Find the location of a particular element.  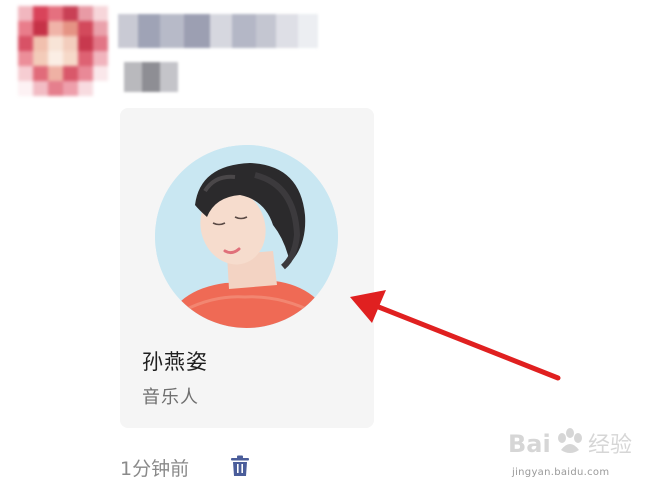

artist-avatar is located at coordinates (246, 236).